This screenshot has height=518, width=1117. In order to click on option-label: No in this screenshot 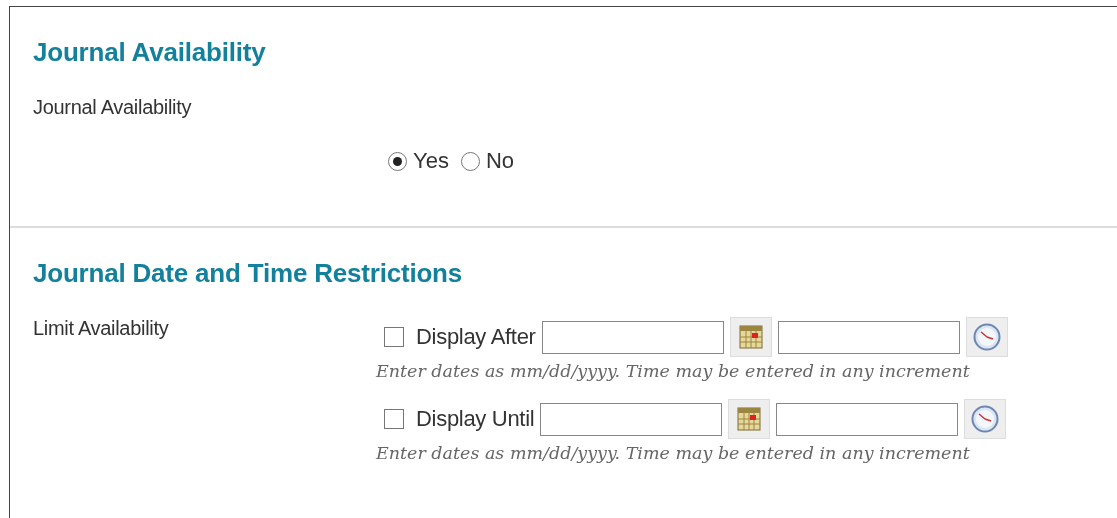, I will do `click(499, 161)`.